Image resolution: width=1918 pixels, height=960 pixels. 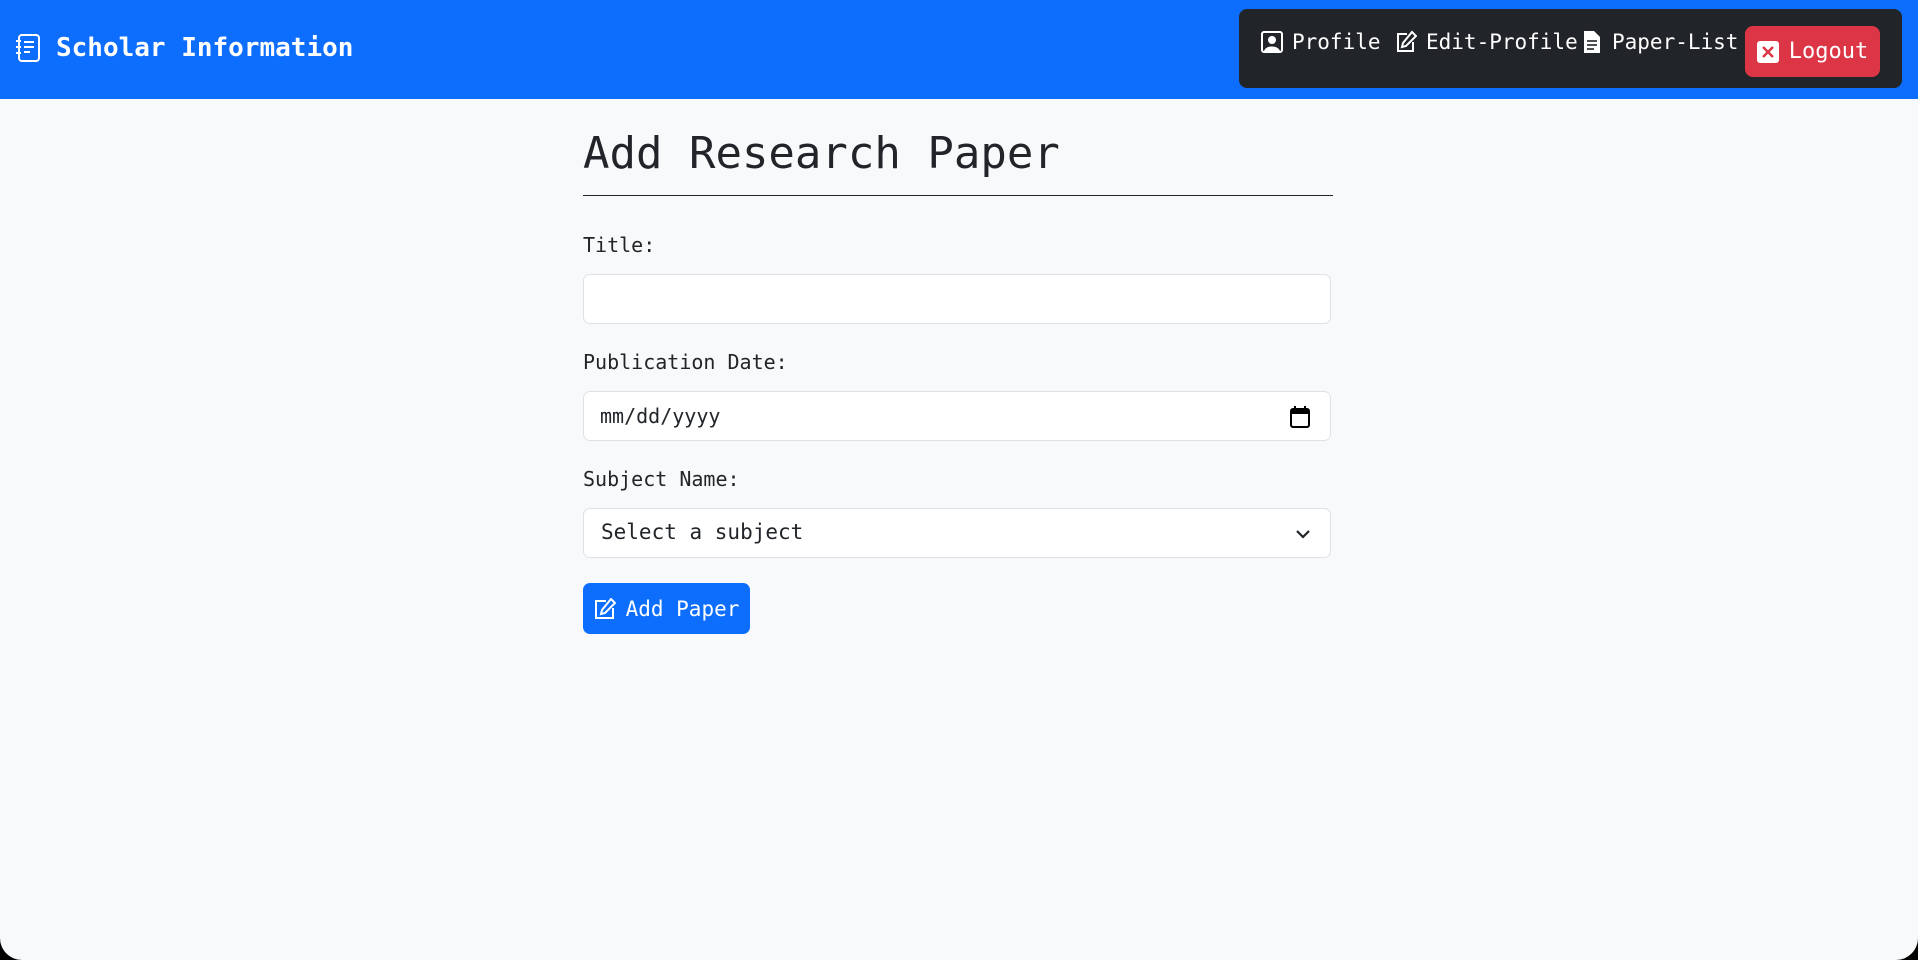 What do you see at coordinates (205, 48) in the screenshot?
I see `brand-title: Scholar Information` at bounding box center [205, 48].